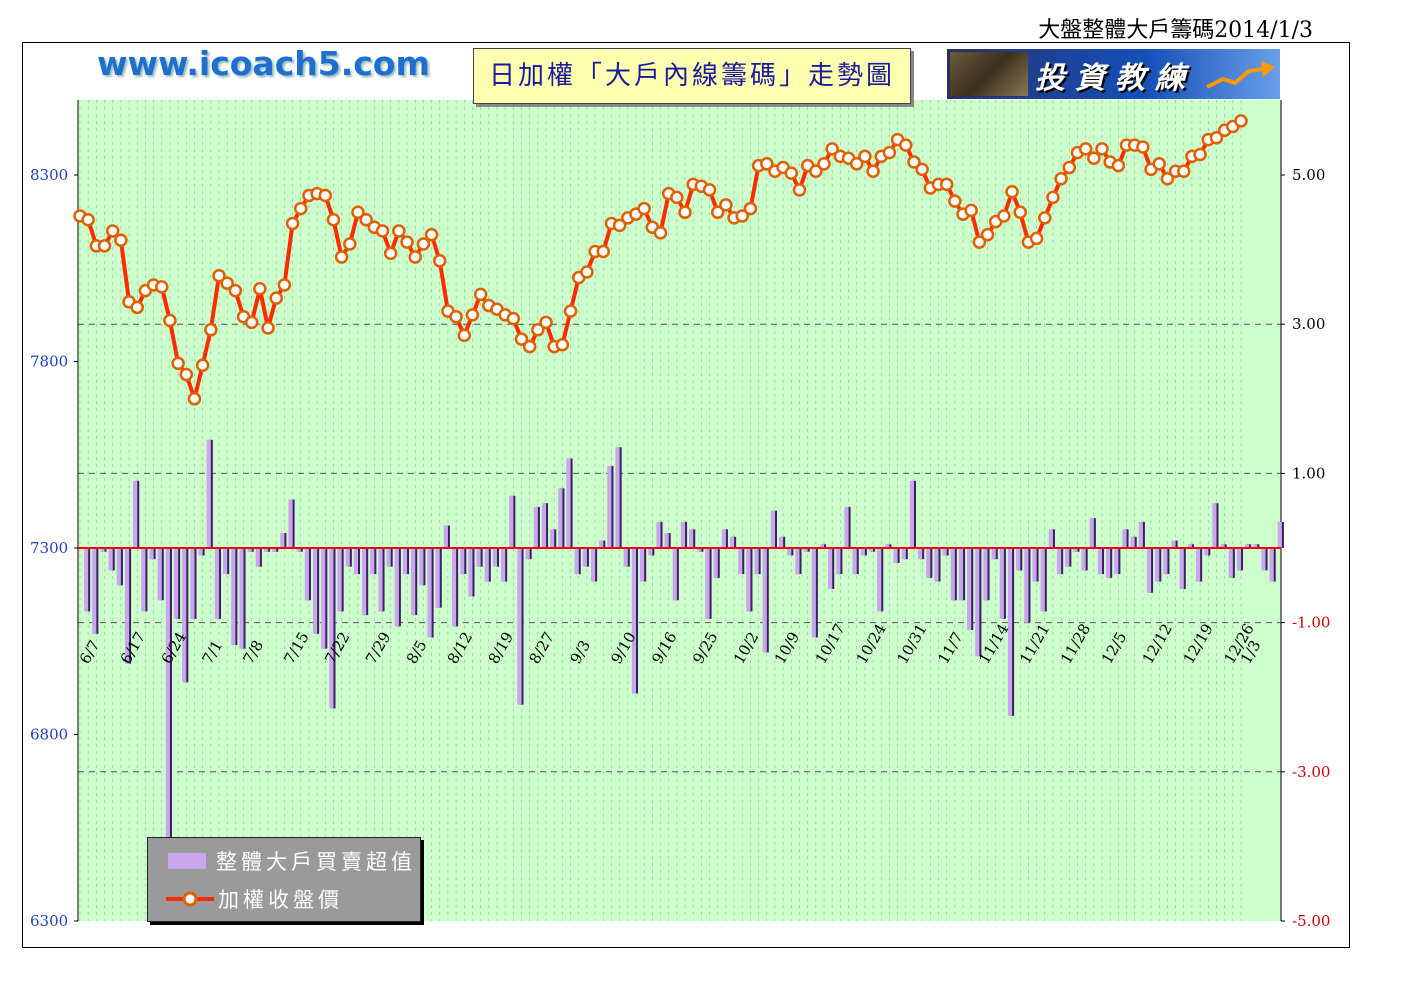  Describe the element at coordinates (49, 921) in the screenshot. I see `left-tick-label: 6300` at that location.